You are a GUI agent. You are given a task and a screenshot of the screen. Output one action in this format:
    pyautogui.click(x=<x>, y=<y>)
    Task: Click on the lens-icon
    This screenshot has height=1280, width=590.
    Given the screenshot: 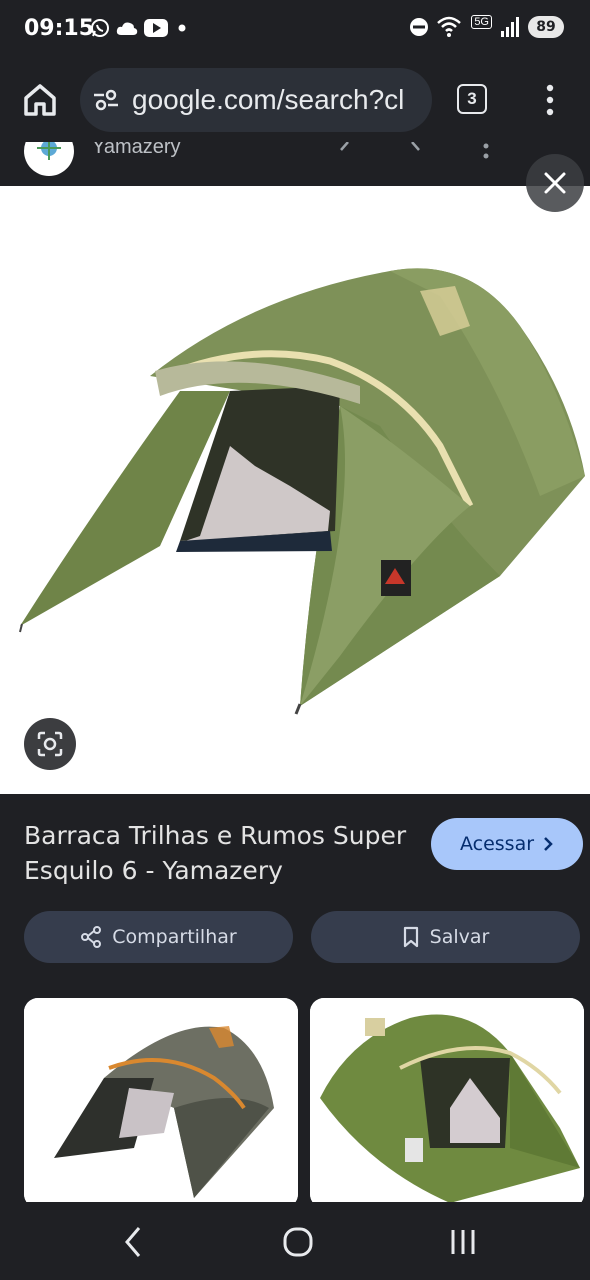 What is the action you would take?
    pyautogui.click(x=50, y=744)
    